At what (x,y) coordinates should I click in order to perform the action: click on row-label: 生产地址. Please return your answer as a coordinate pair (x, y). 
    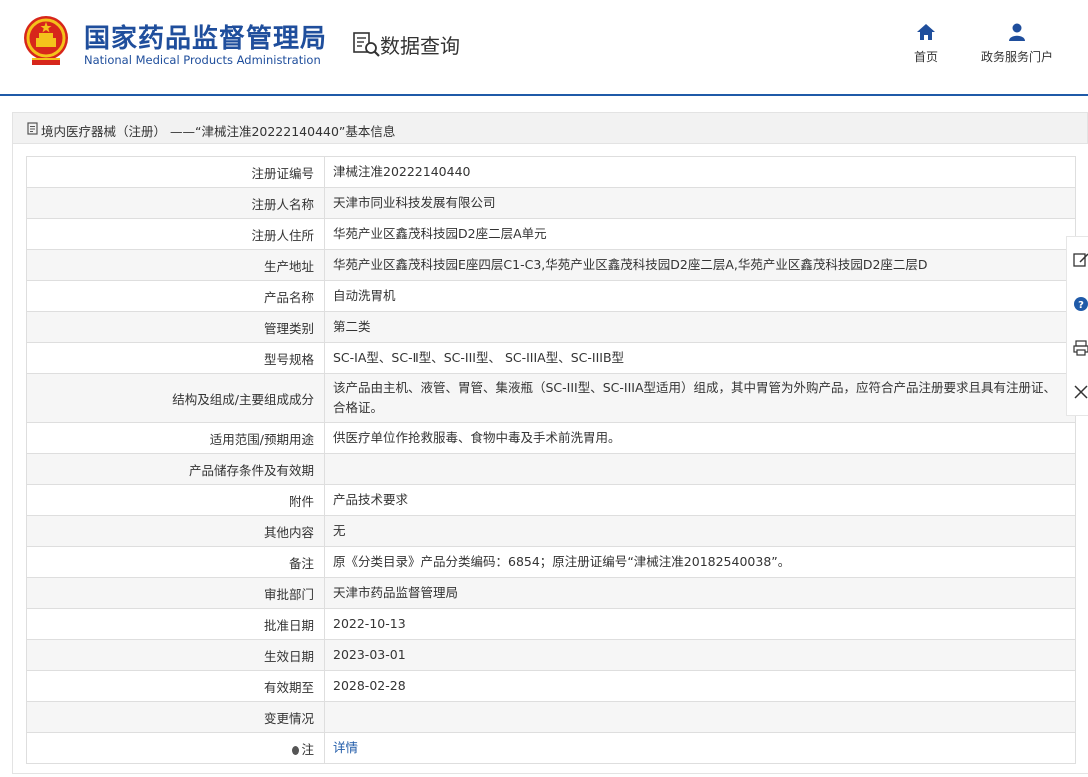
    Looking at the image, I should click on (175, 265).